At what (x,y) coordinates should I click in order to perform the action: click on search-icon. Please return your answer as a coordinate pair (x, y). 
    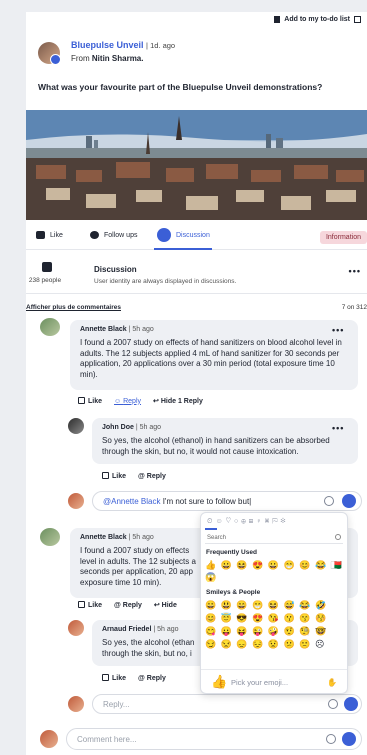
    Looking at the image, I should click on (338, 537).